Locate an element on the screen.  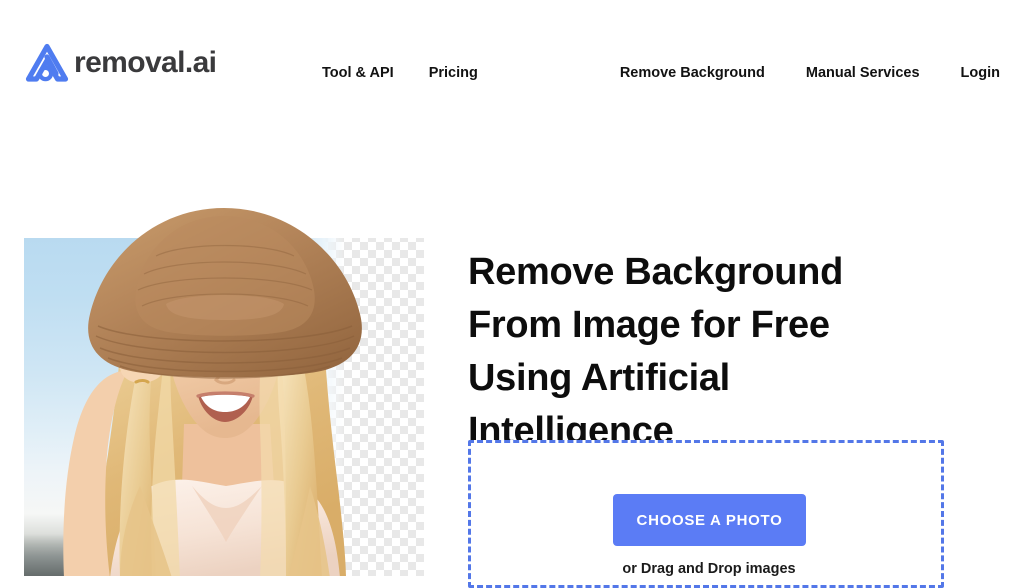
brand-wordmark: removal.ai is located at coordinates (145, 62).